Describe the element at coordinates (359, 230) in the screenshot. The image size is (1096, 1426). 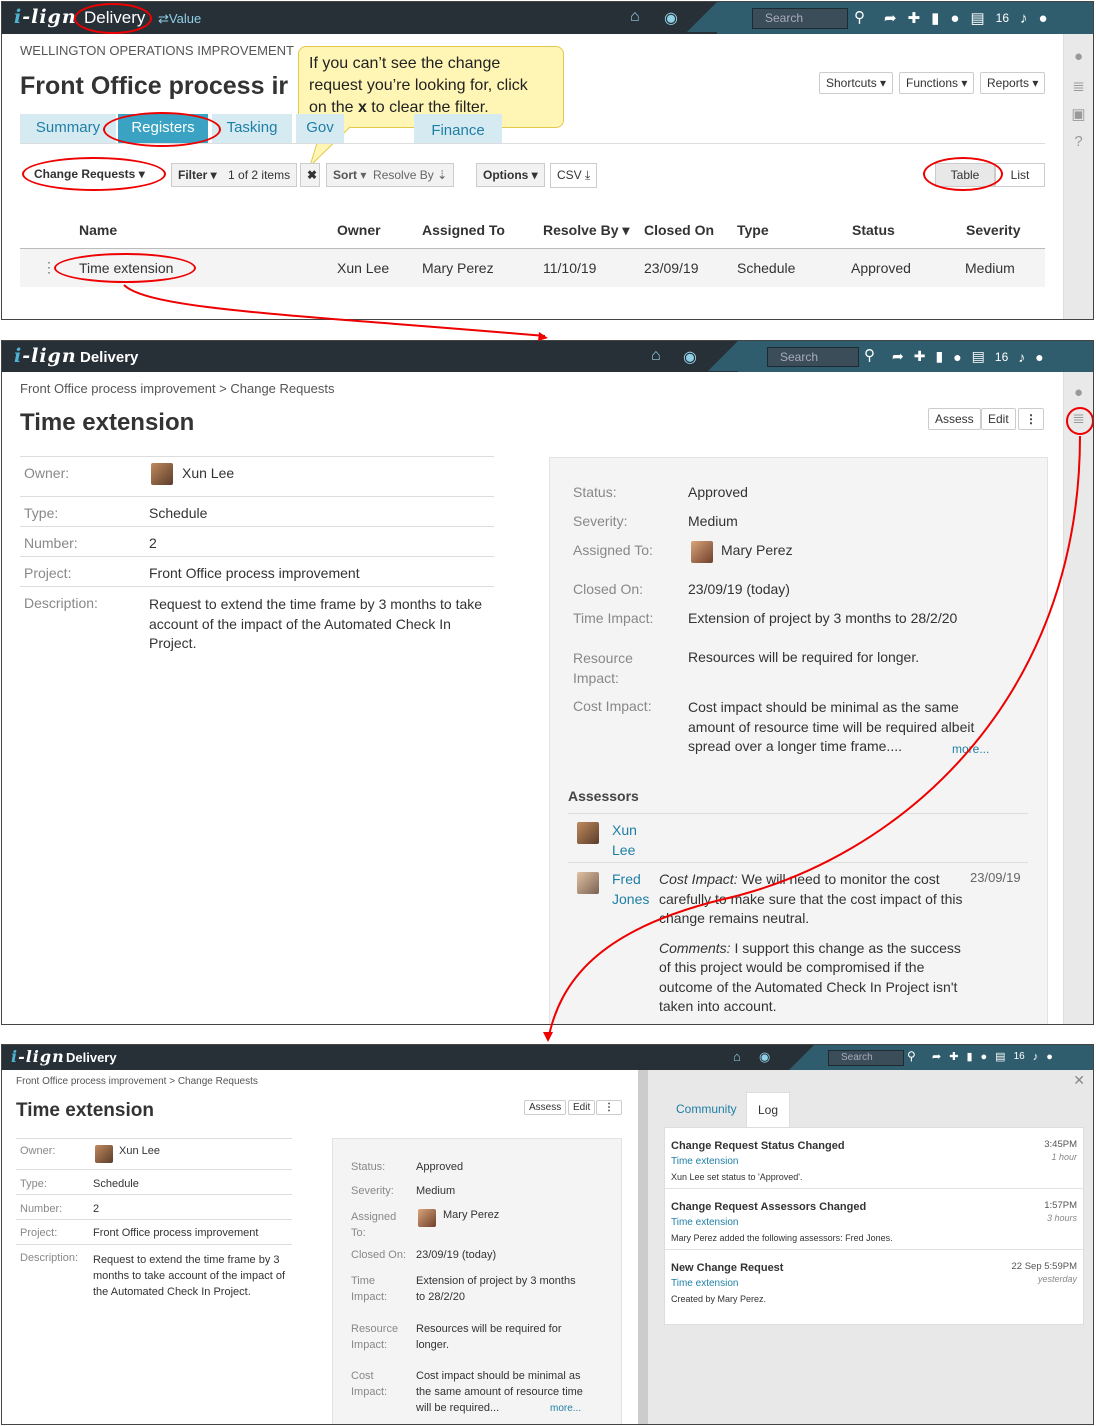
I see `col-owner: Owner` at that location.